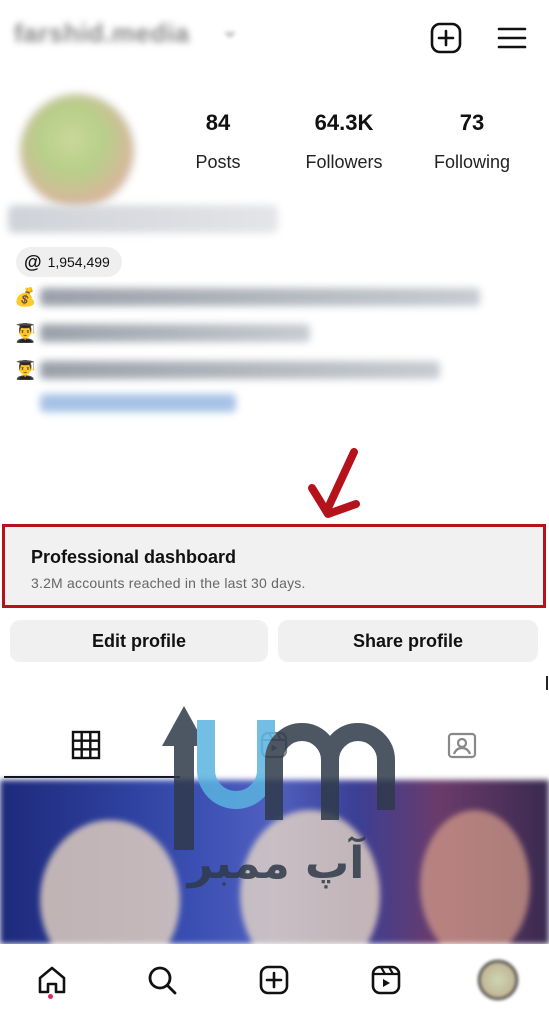 The width and height of the screenshot is (549, 1024). Describe the element at coordinates (52, 980) in the screenshot. I see `home-icon` at that location.